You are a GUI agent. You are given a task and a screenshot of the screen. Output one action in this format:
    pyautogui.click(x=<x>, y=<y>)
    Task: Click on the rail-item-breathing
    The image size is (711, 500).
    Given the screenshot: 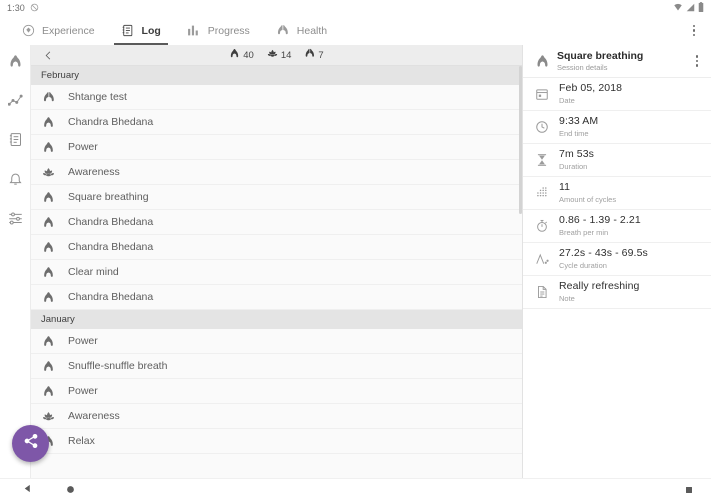 What is the action you would take?
    pyautogui.click(x=15, y=64)
    